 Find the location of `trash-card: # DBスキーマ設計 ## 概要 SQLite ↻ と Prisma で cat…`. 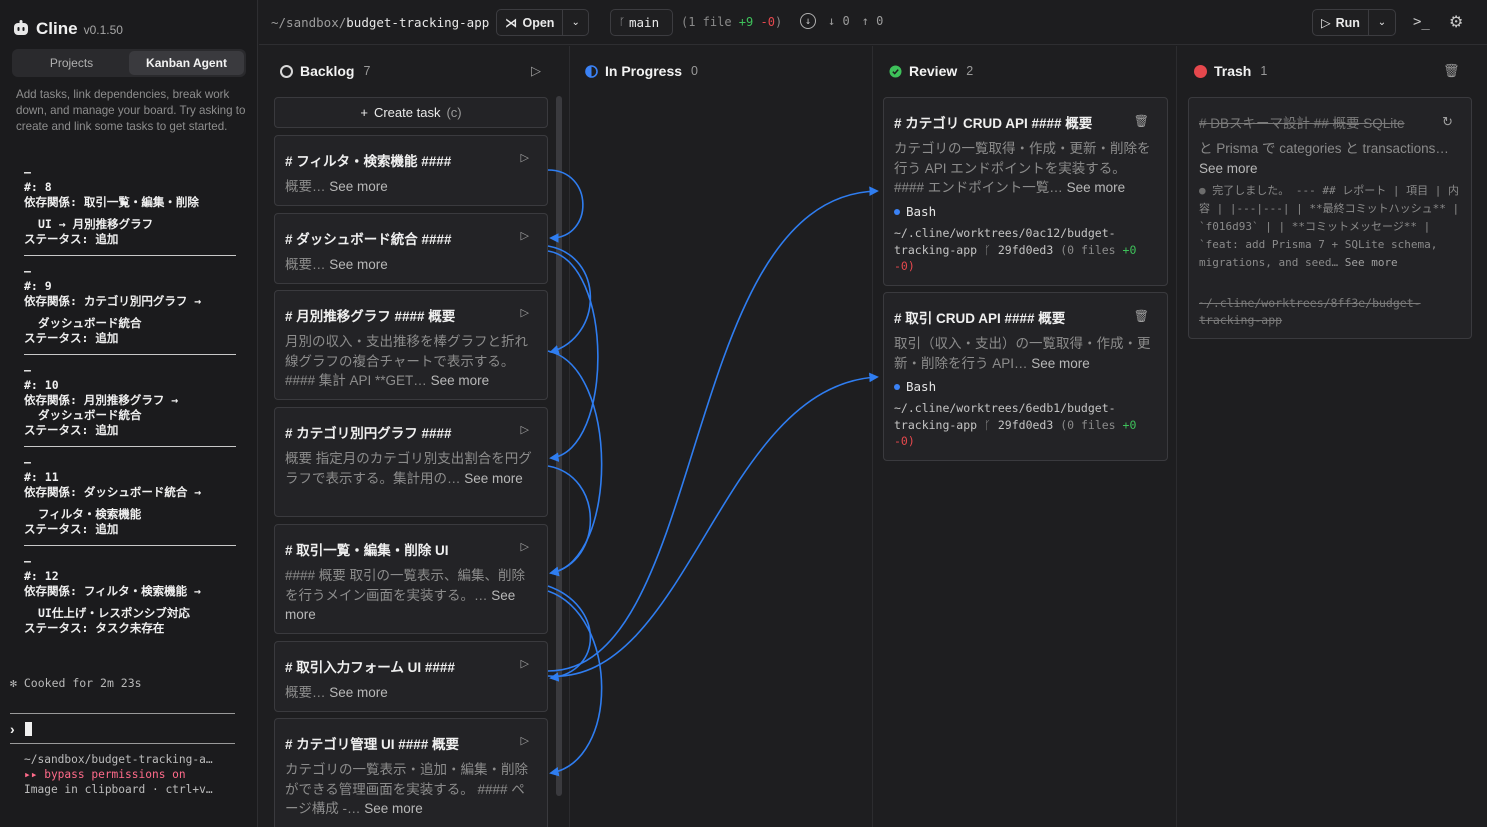

trash-card: # DBスキーマ設計 ## 概要 SQLite ↻ と Prisma で cat… is located at coordinates (1330, 218).